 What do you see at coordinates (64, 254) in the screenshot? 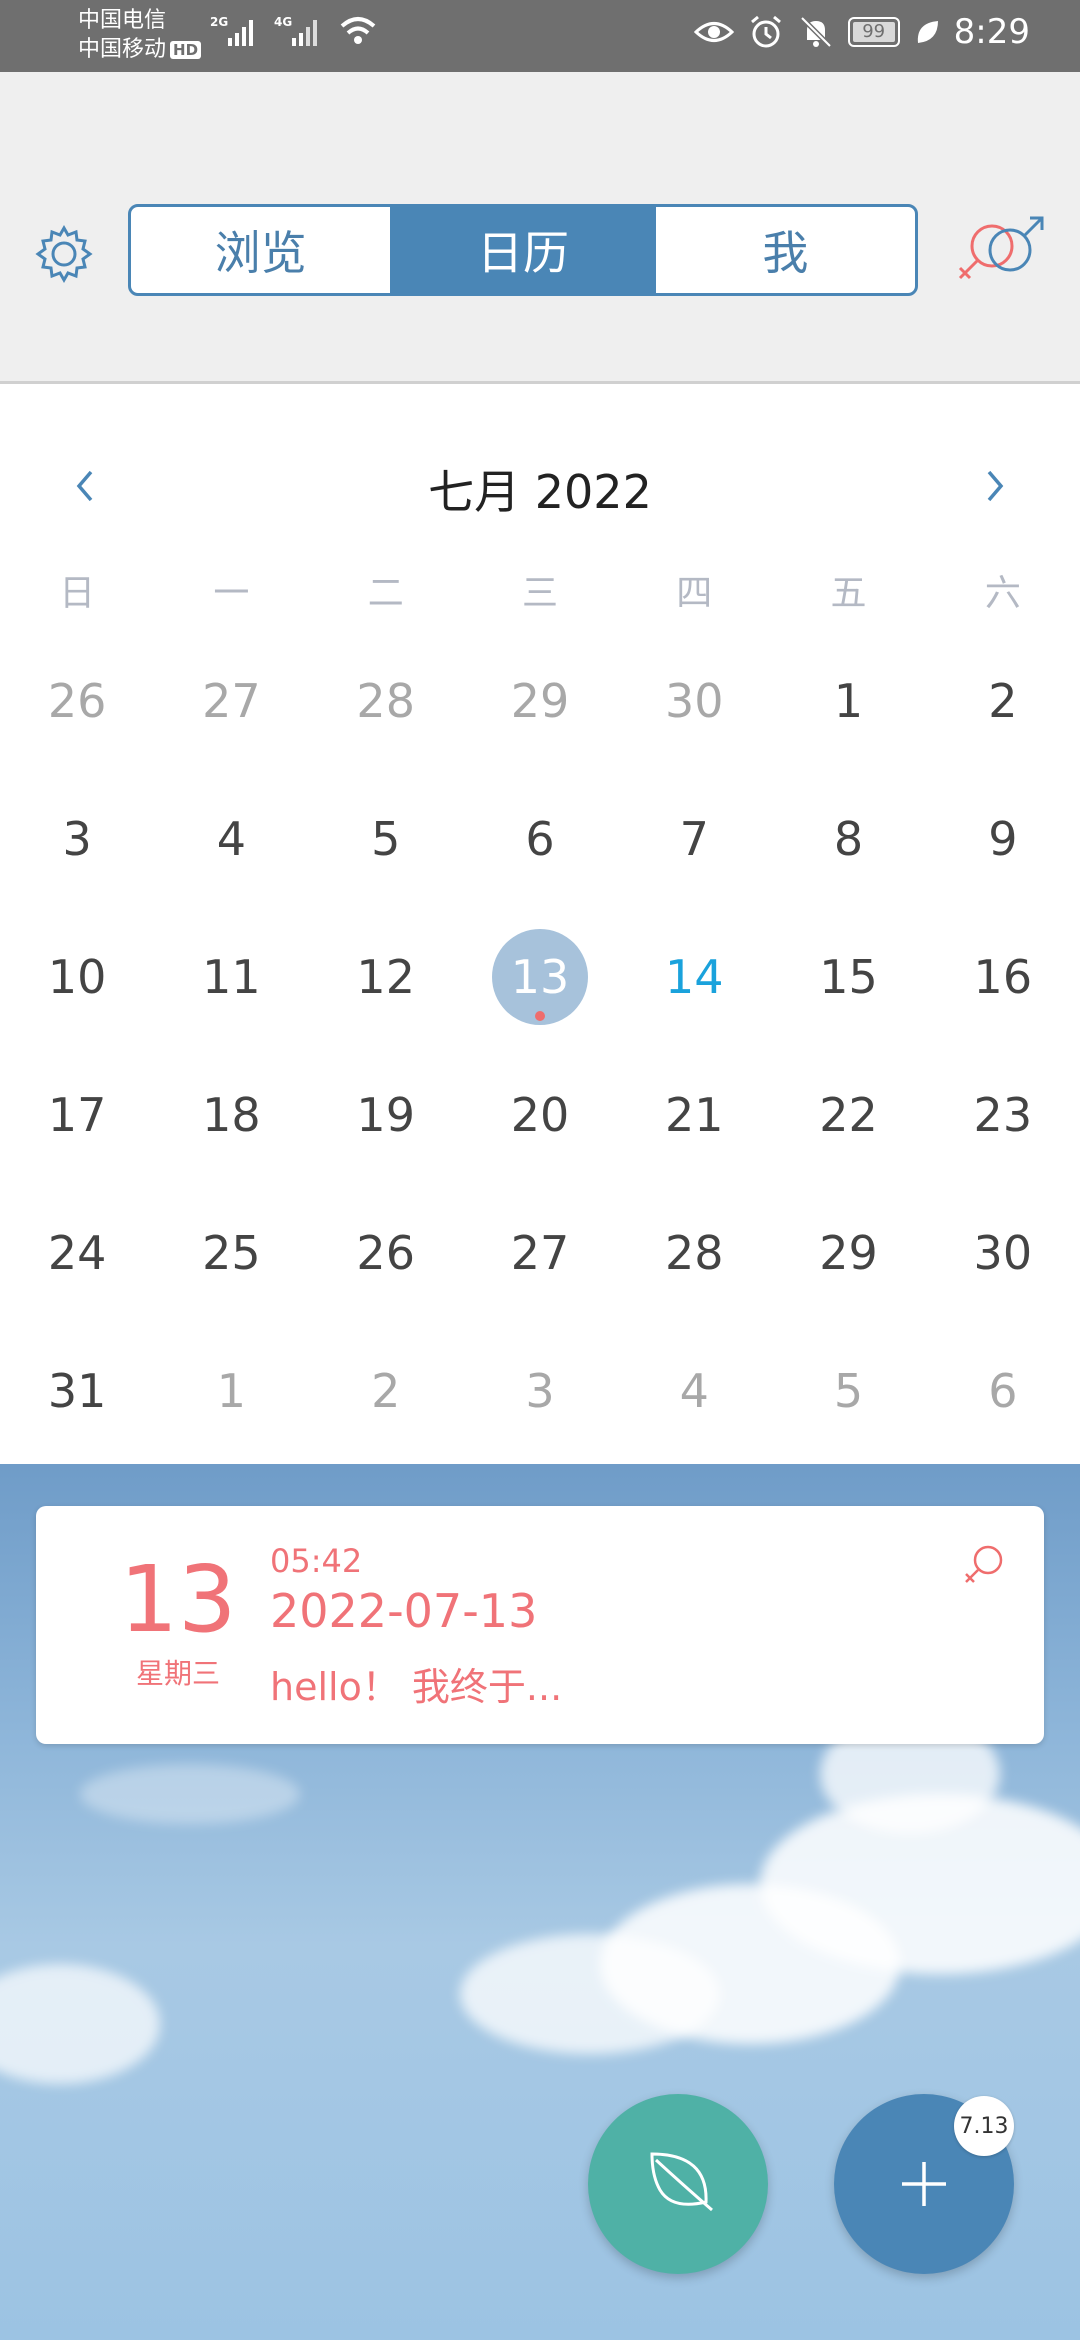
I see `settings-gear-icon` at bounding box center [64, 254].